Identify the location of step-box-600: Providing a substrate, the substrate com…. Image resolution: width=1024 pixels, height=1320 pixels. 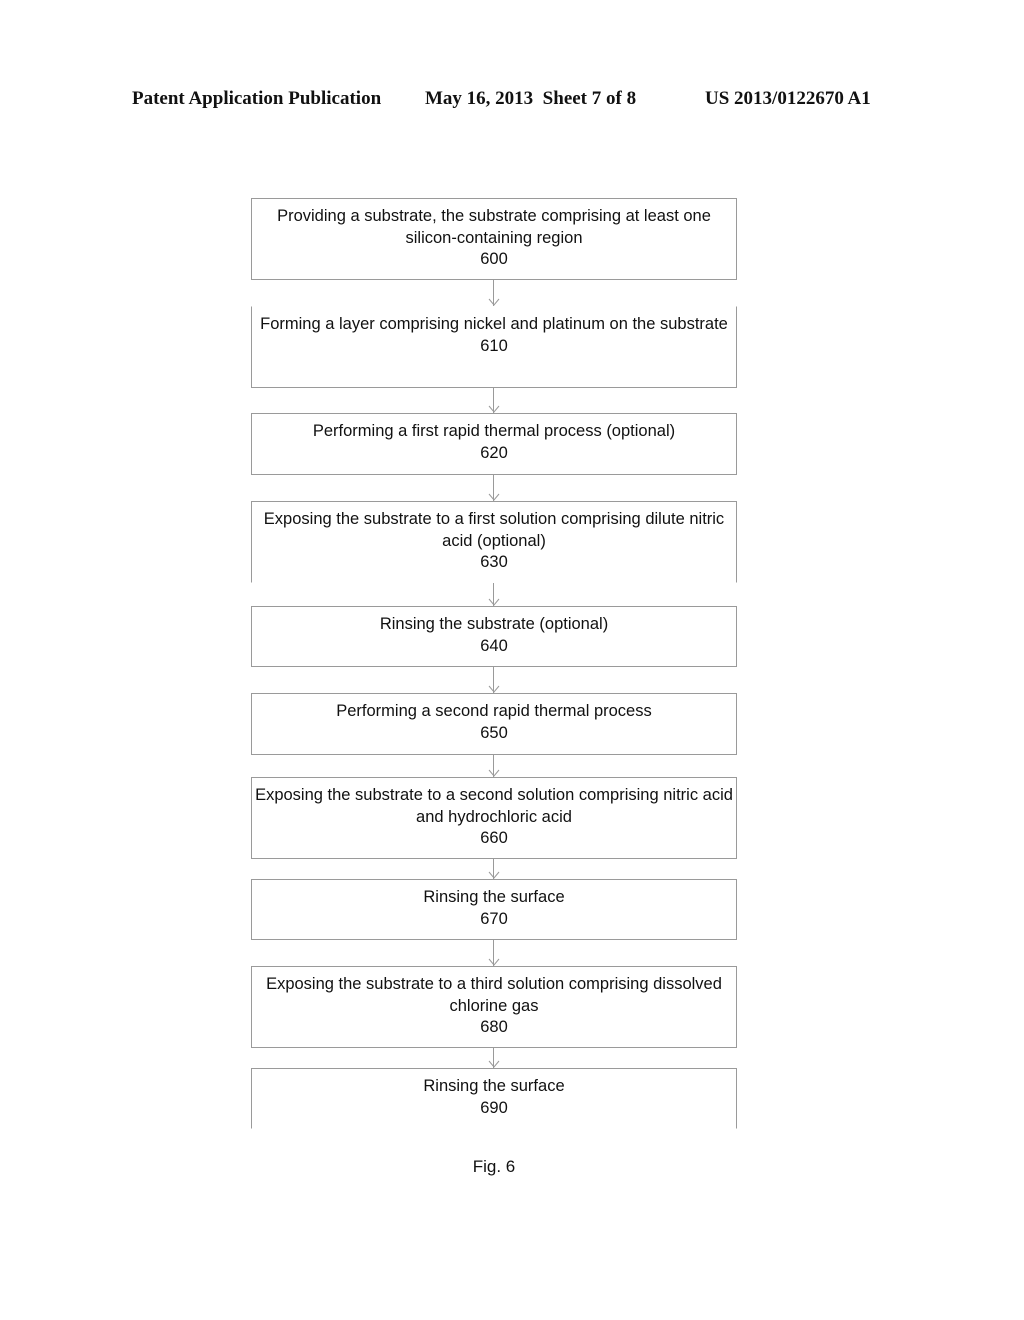
(494, 239).